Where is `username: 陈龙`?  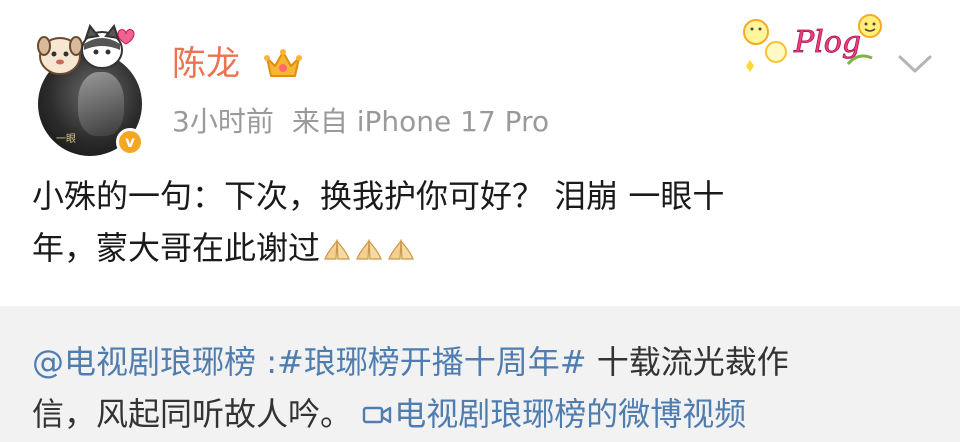
username: 陈龙 is located at coordinates (206, 64).